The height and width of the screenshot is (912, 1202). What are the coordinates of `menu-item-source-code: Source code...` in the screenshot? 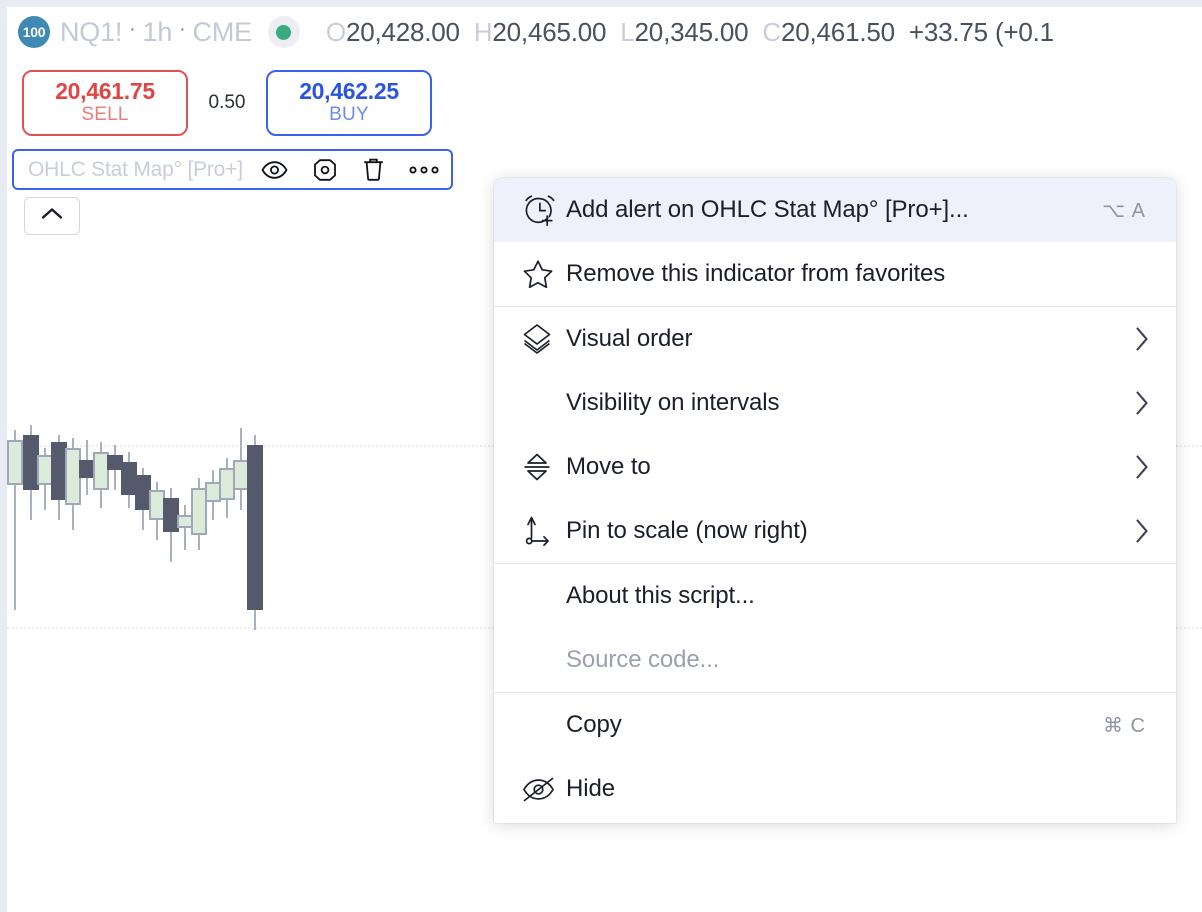 It's located at (835, 660).